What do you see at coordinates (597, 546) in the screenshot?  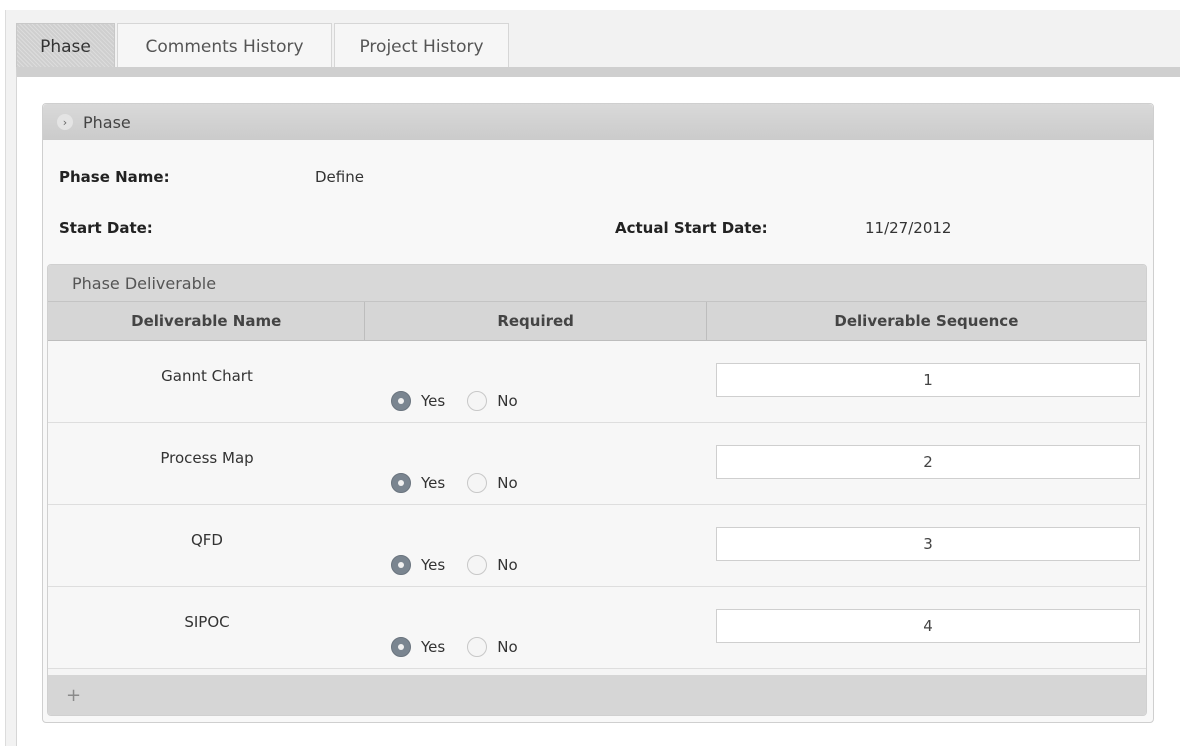 I see `table-row: QFD Yes No` at bounding box center [597, 546].